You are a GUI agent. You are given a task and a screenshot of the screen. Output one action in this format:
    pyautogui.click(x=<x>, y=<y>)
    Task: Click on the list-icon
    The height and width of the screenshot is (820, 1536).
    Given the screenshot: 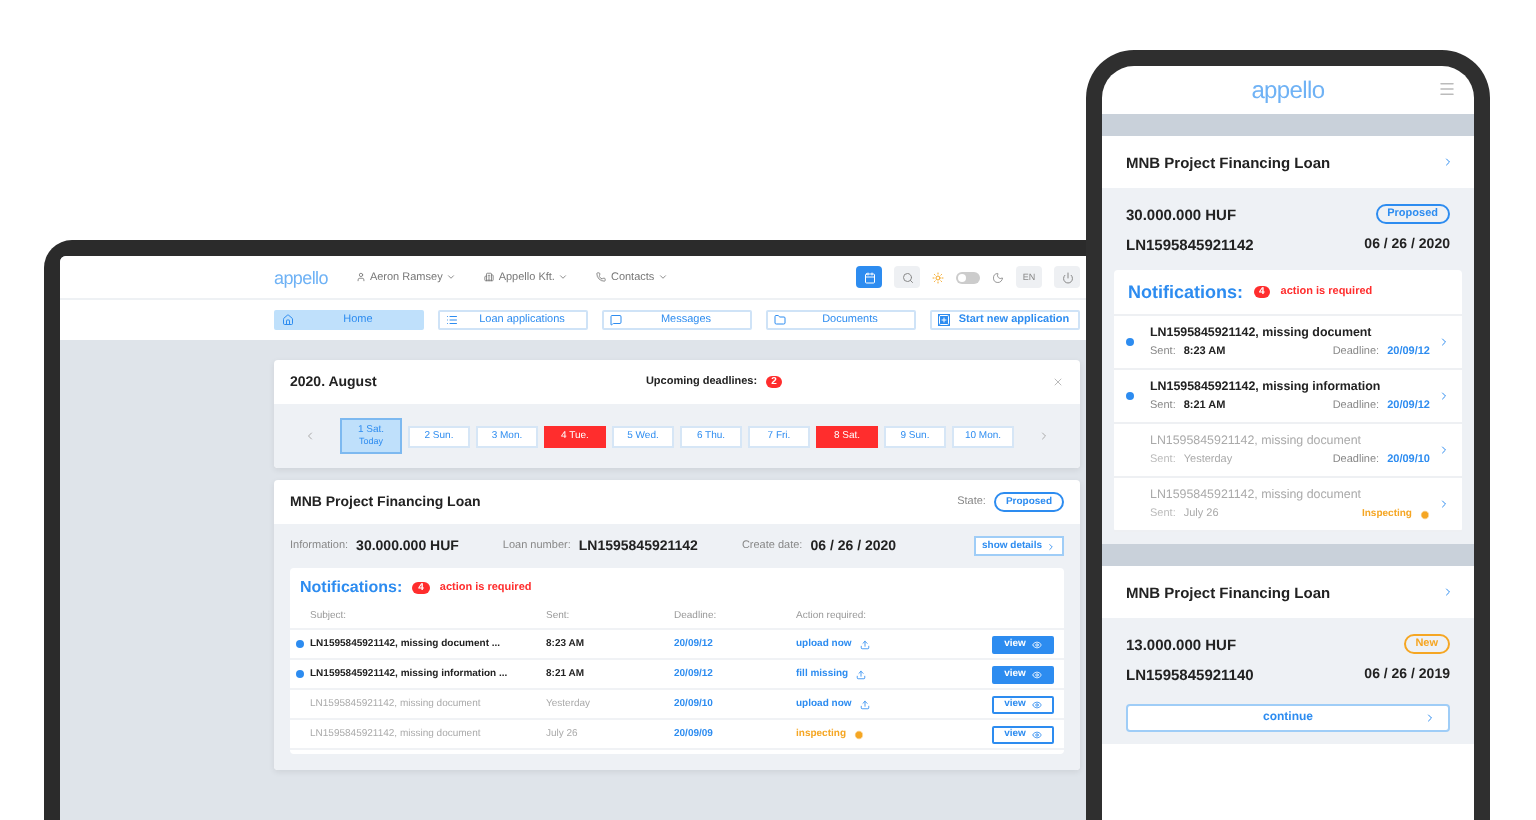 What is the action you would take?
    pyautogui.click(x=452, y=320)
    